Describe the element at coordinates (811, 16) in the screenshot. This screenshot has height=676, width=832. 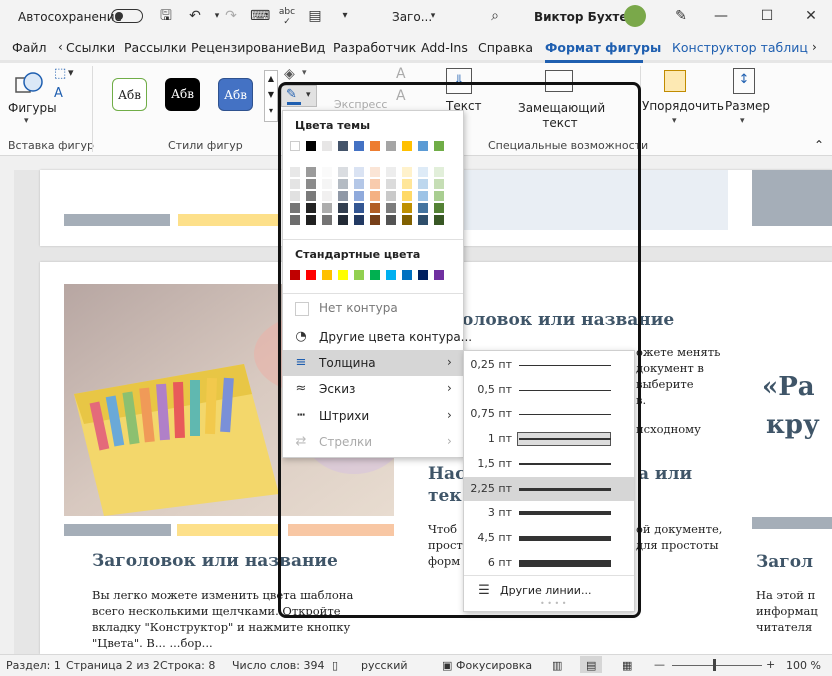
I see `close-icon: ✕` at that location.